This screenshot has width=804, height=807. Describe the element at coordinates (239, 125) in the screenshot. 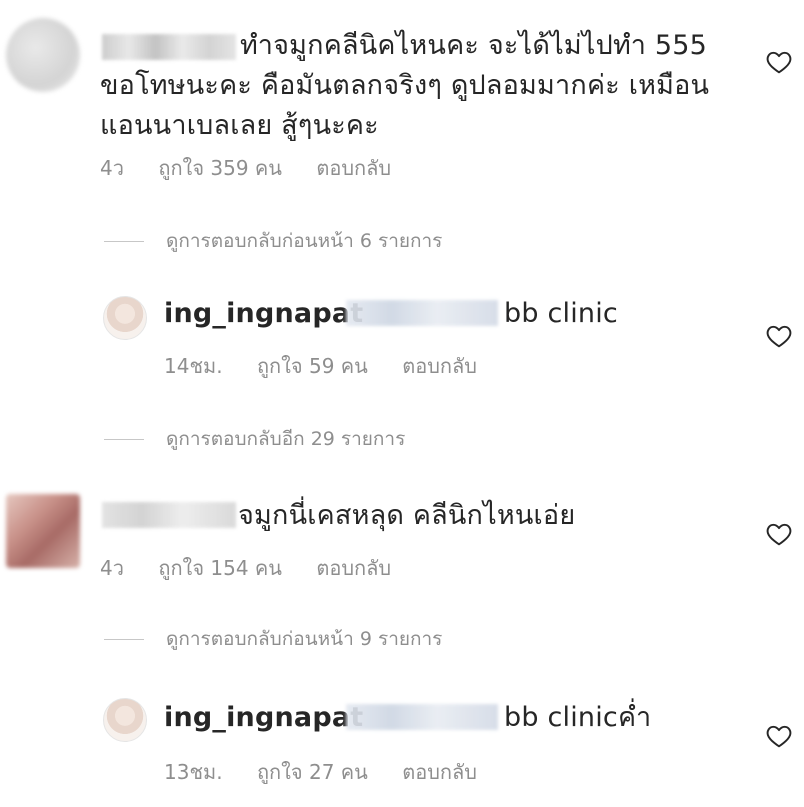

I see `comment-text-line-3: แอนนาเบลเลย สู้ๆนะคะ` at that location.